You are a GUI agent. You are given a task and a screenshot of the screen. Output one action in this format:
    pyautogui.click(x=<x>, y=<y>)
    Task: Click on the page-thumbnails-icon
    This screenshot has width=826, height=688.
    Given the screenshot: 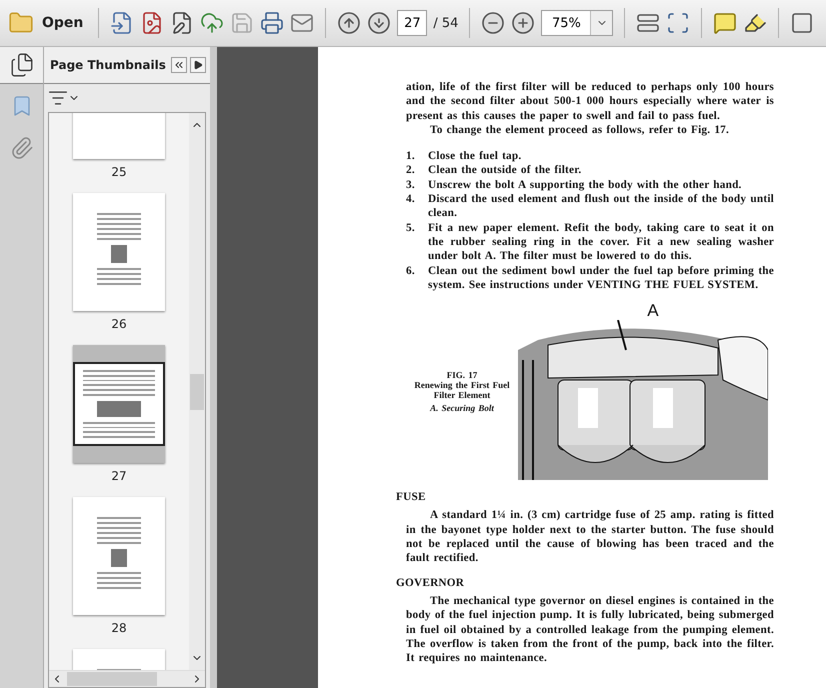 What is the action you would take?
    pyautogui.click(x=21, y=65)
    